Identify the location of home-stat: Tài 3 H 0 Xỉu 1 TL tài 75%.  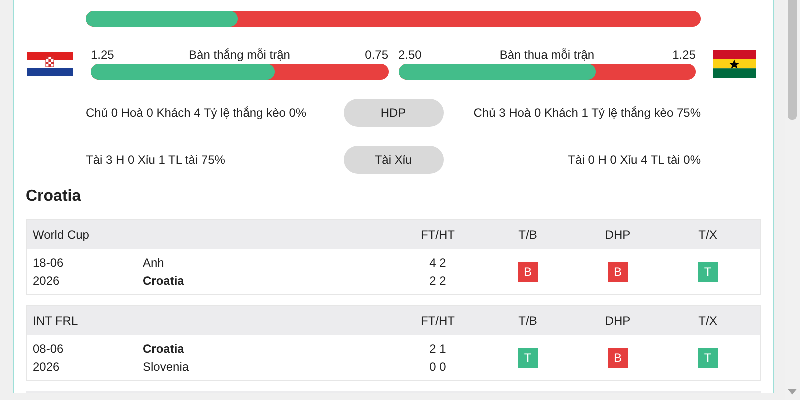
(156, 160).